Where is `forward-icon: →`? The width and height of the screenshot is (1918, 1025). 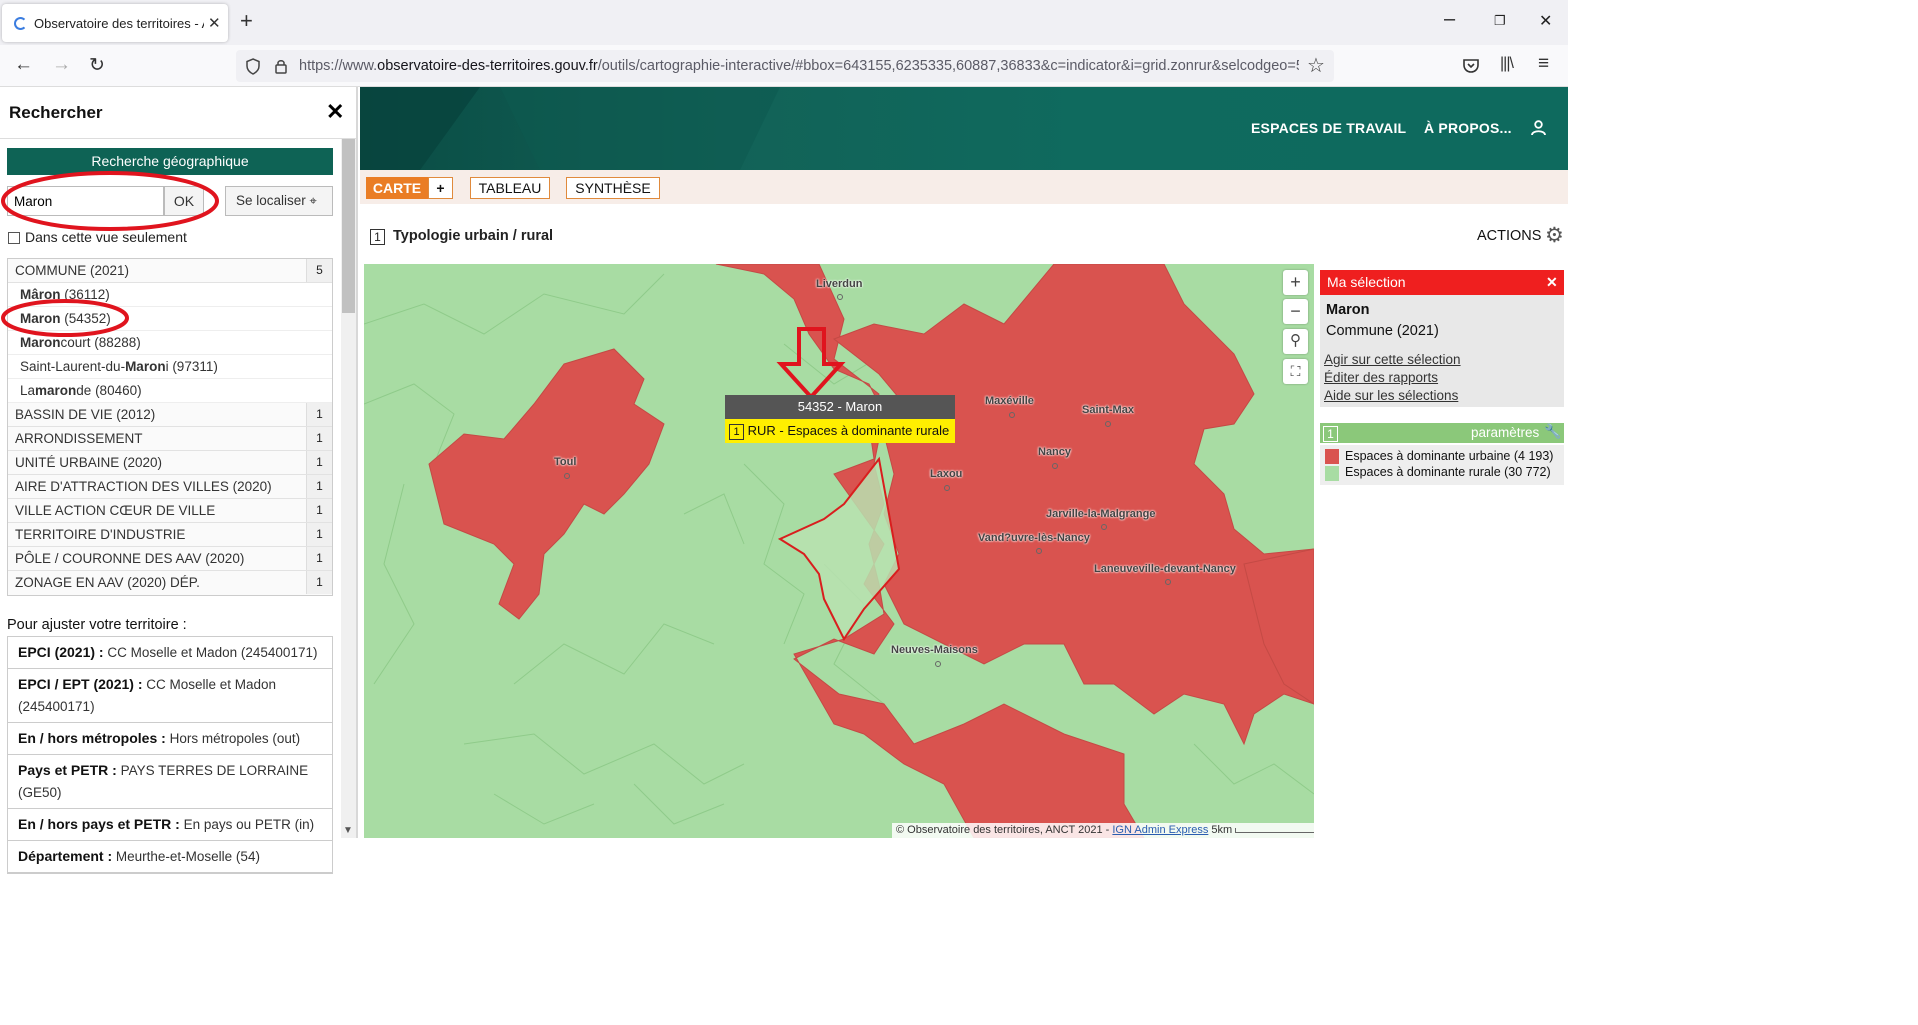 forward-icon: → is located at coordinates (61, 65).